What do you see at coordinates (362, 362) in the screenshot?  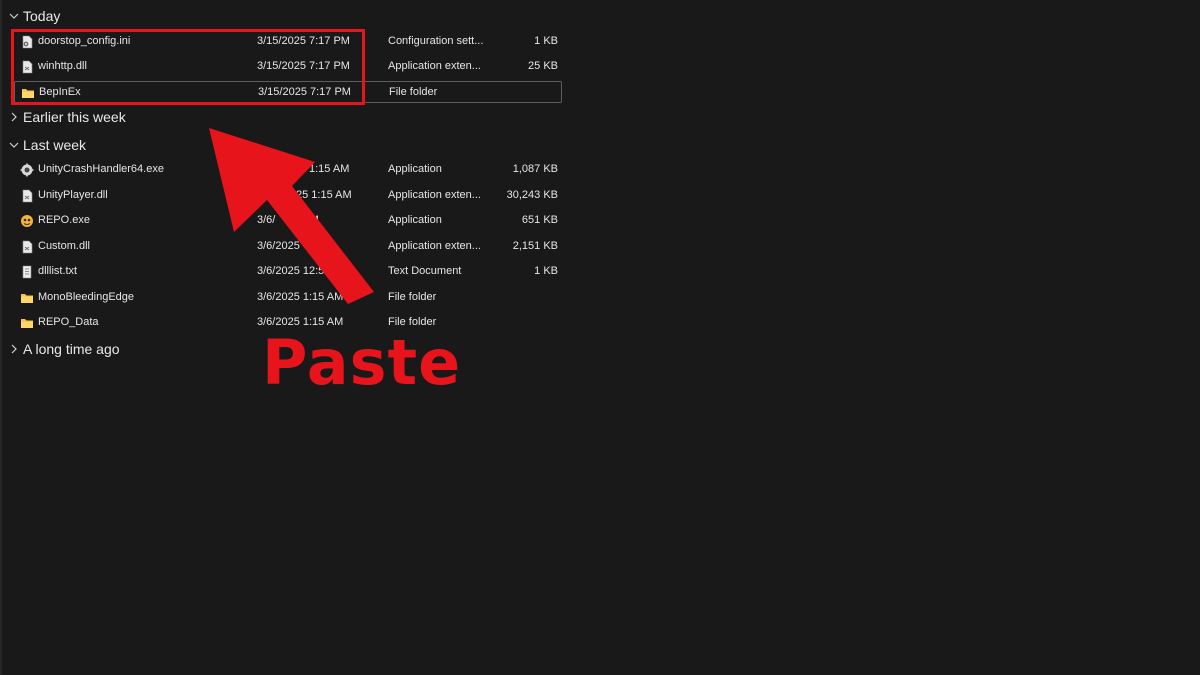 I see `paste-annotation: Paste` at bounding box center [362, 362].